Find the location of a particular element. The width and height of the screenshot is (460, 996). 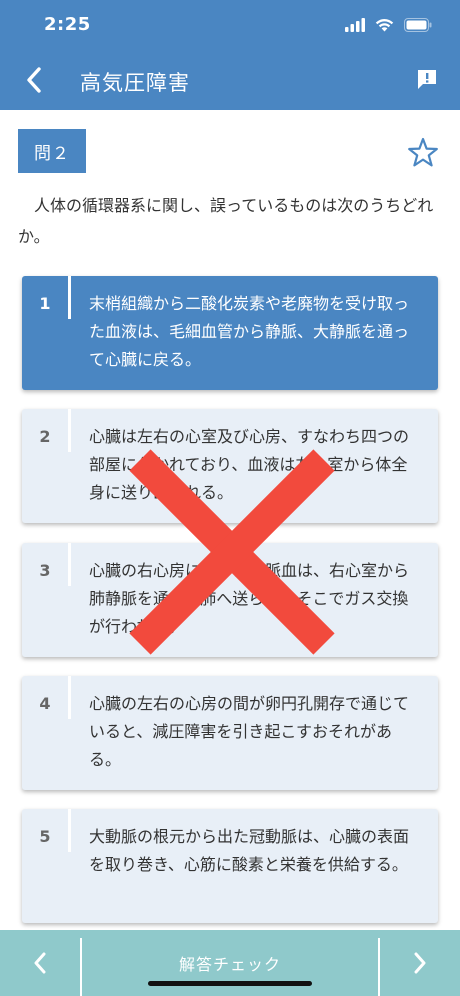

report-icon is located at coordinates (427, 79).